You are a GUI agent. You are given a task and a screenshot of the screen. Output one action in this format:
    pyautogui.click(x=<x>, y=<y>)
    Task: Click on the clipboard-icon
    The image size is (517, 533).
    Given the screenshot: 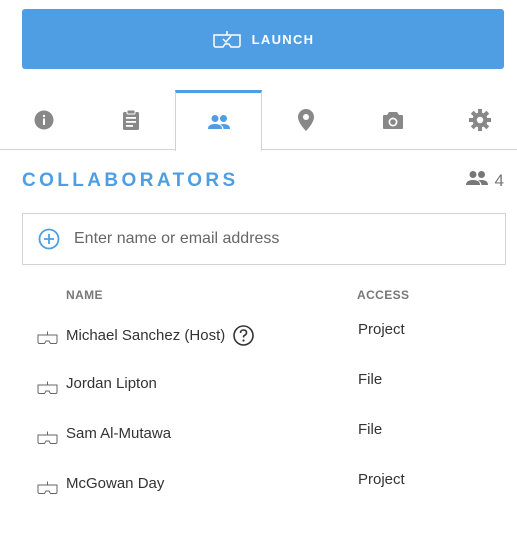 What is the action you would take?
    pyautogui.click(x=131, y=120)
    